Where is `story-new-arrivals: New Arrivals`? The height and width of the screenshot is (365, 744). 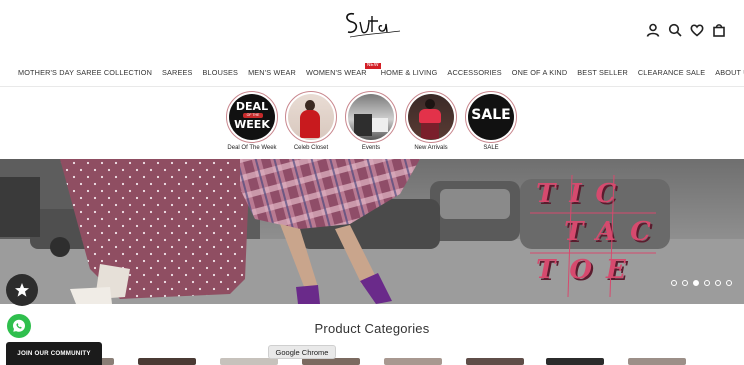 story-new-arrivals: New Arrivals is located at coordinates (431, 121).